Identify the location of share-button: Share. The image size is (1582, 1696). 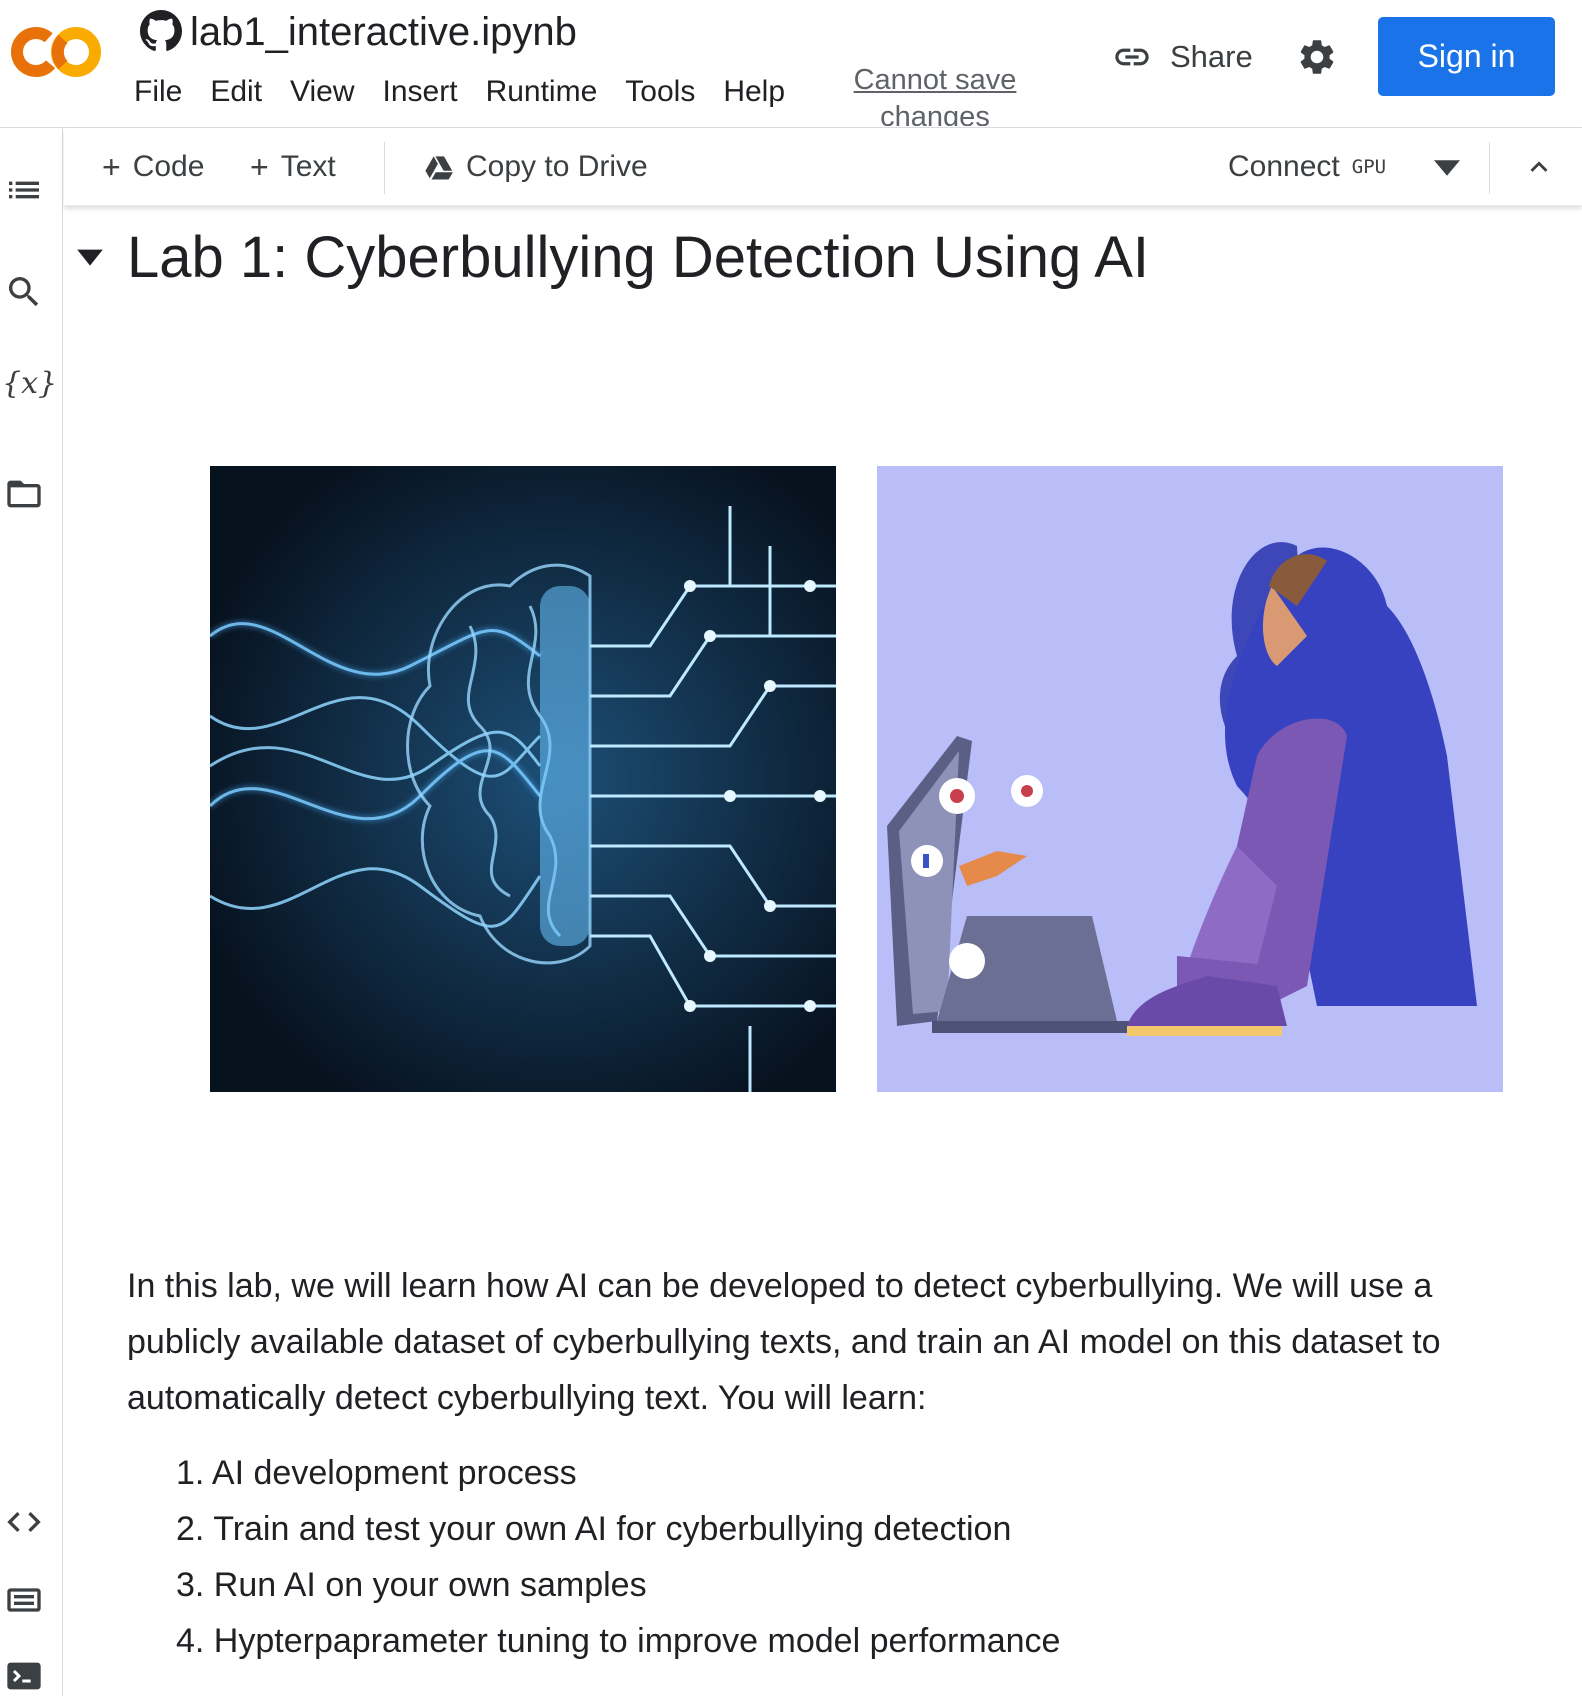
(1182, 57).